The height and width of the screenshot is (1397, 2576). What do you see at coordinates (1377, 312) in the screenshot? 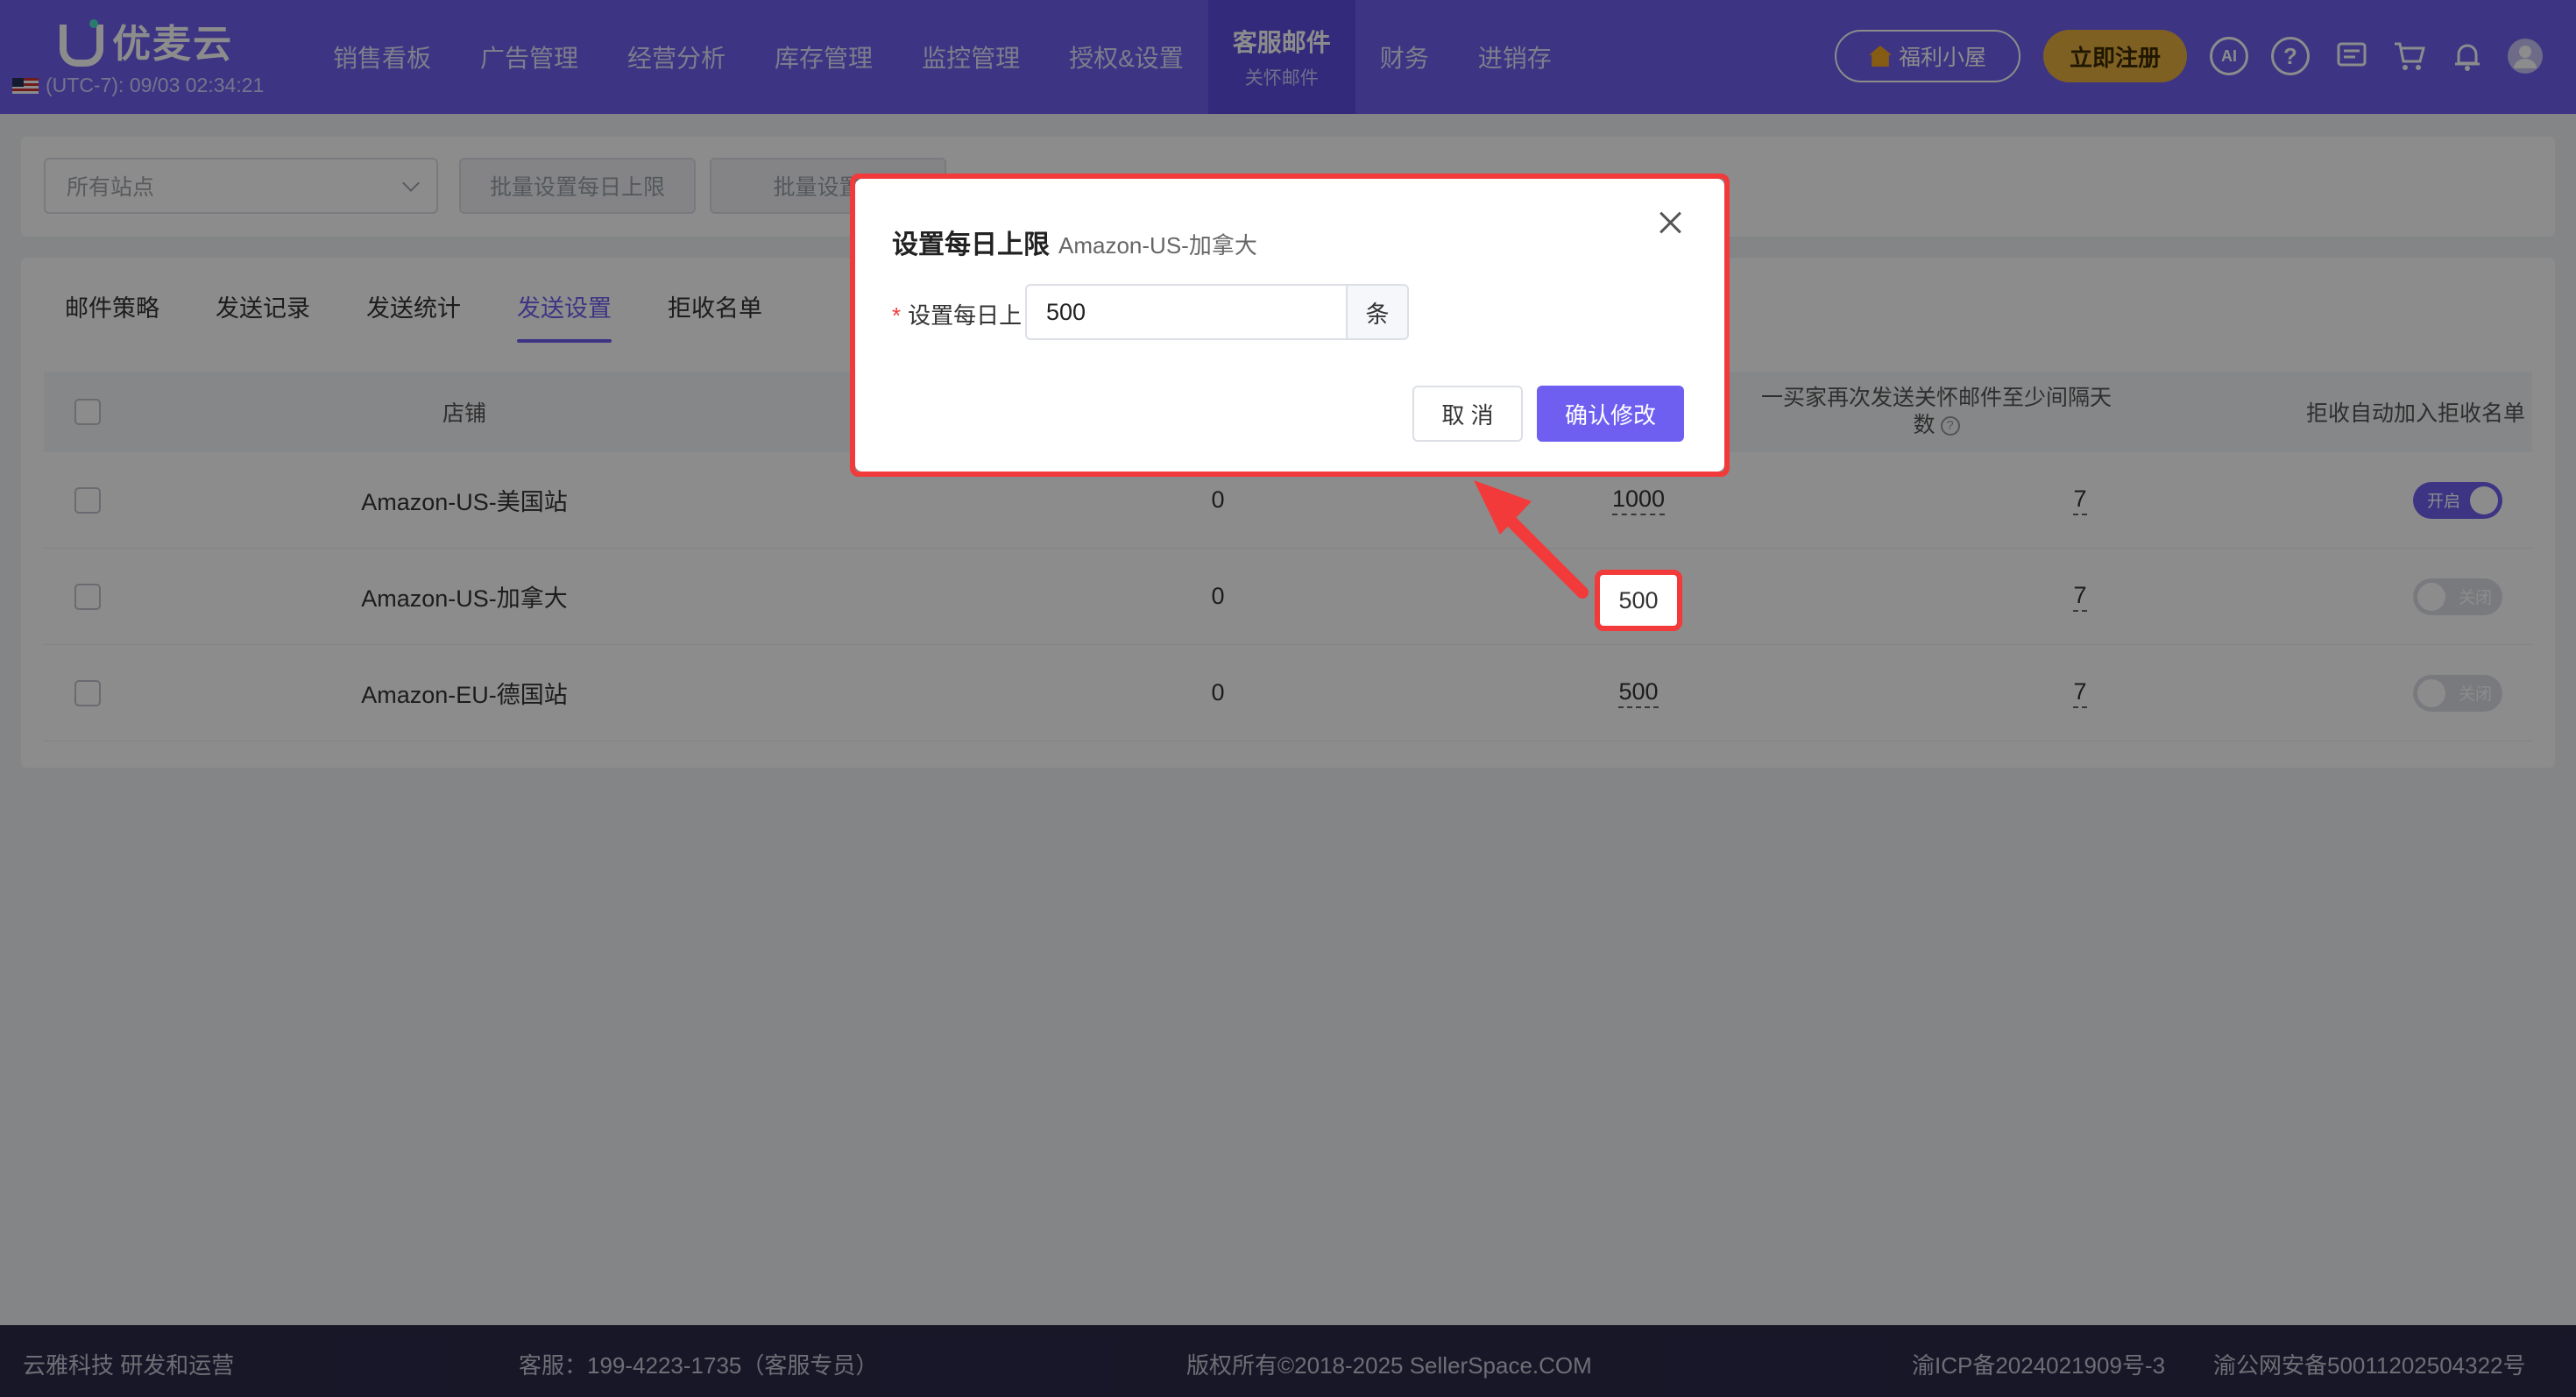
I see `daily-limit-unit: 条` at bounding box center [1377, 312].